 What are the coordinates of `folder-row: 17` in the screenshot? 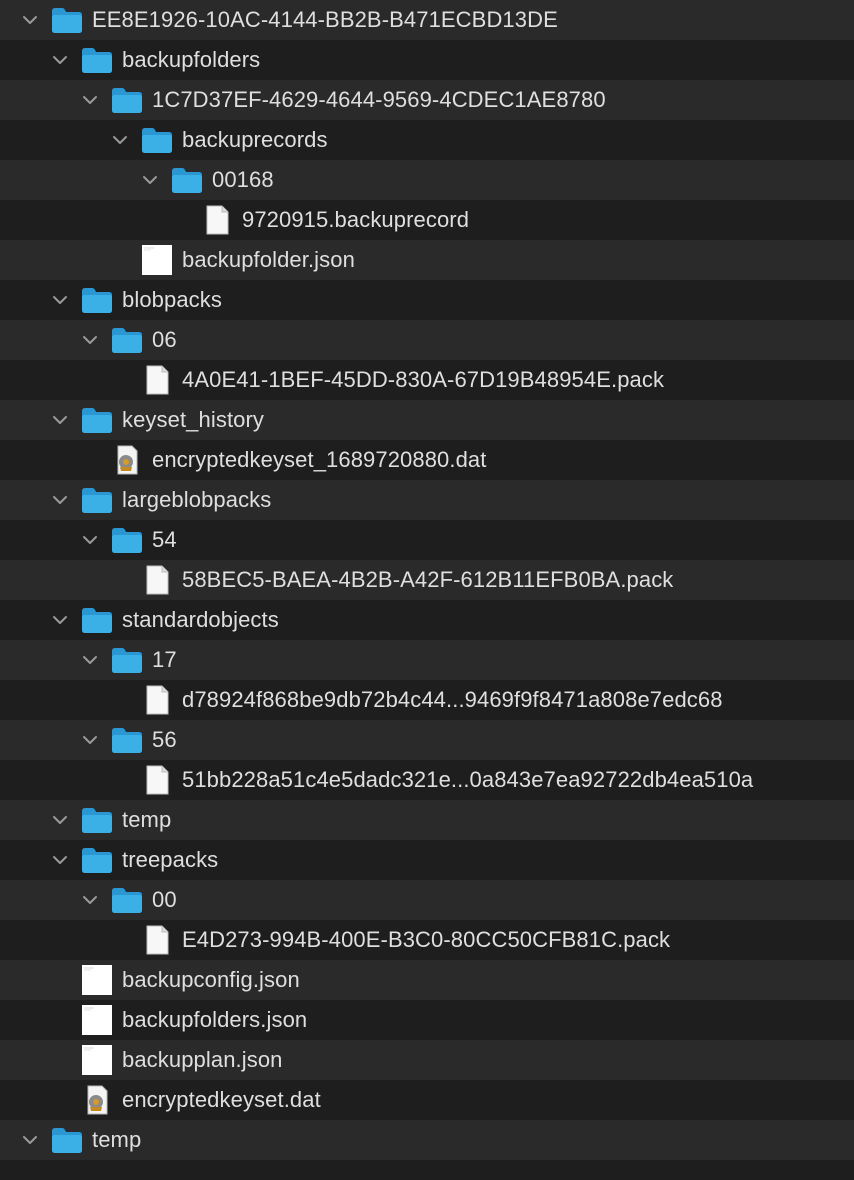 It's located at (427, 660).